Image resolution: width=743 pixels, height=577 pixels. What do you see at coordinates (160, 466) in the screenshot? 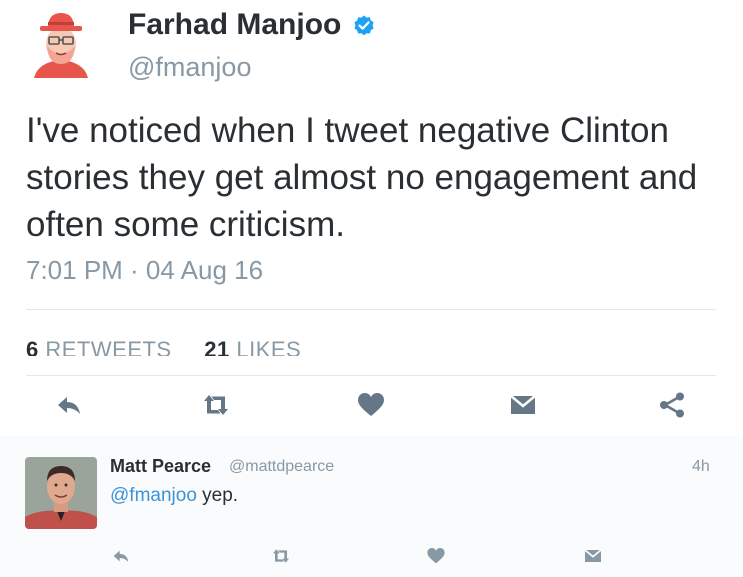
I see `reply-author-name: Matt Pearce` at bounding box center [160, 466].